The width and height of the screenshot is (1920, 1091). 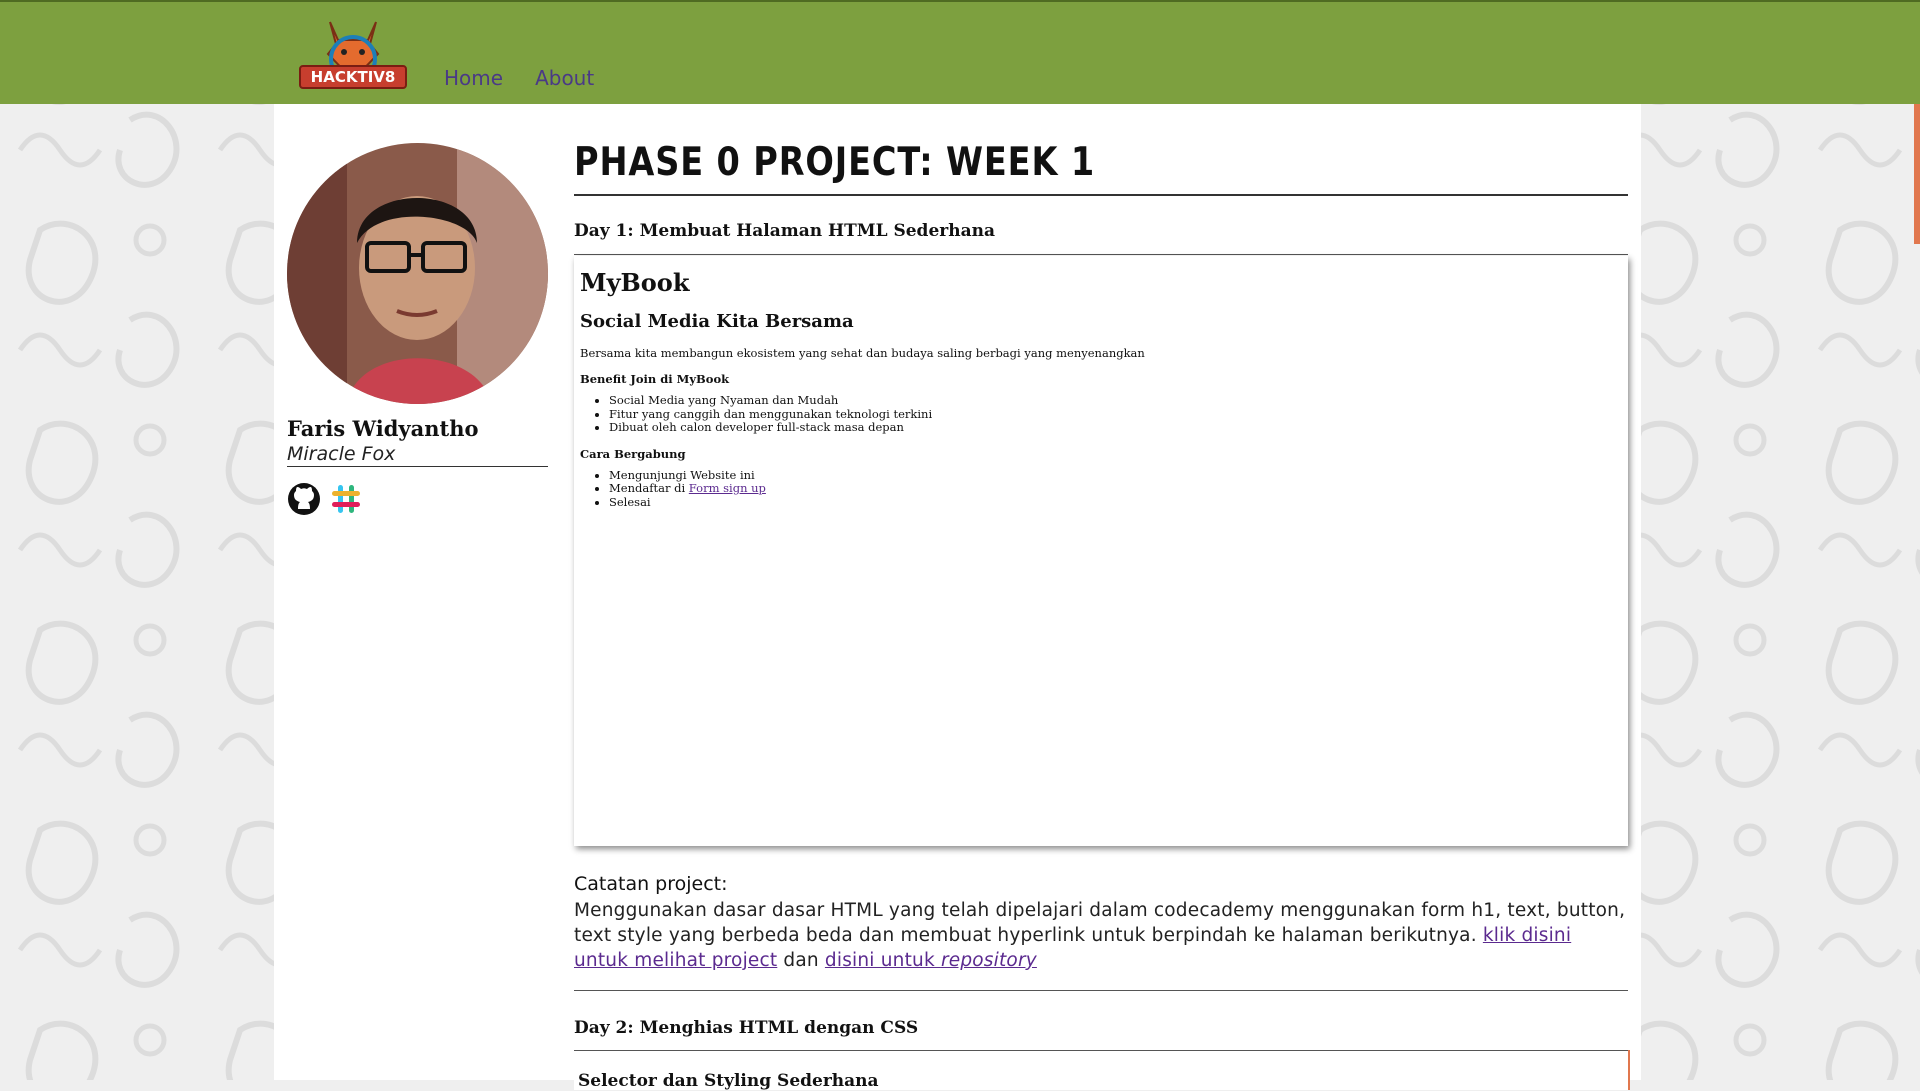 I want to click on repository-link-text: disini untuk, so click(x=882, y=960).